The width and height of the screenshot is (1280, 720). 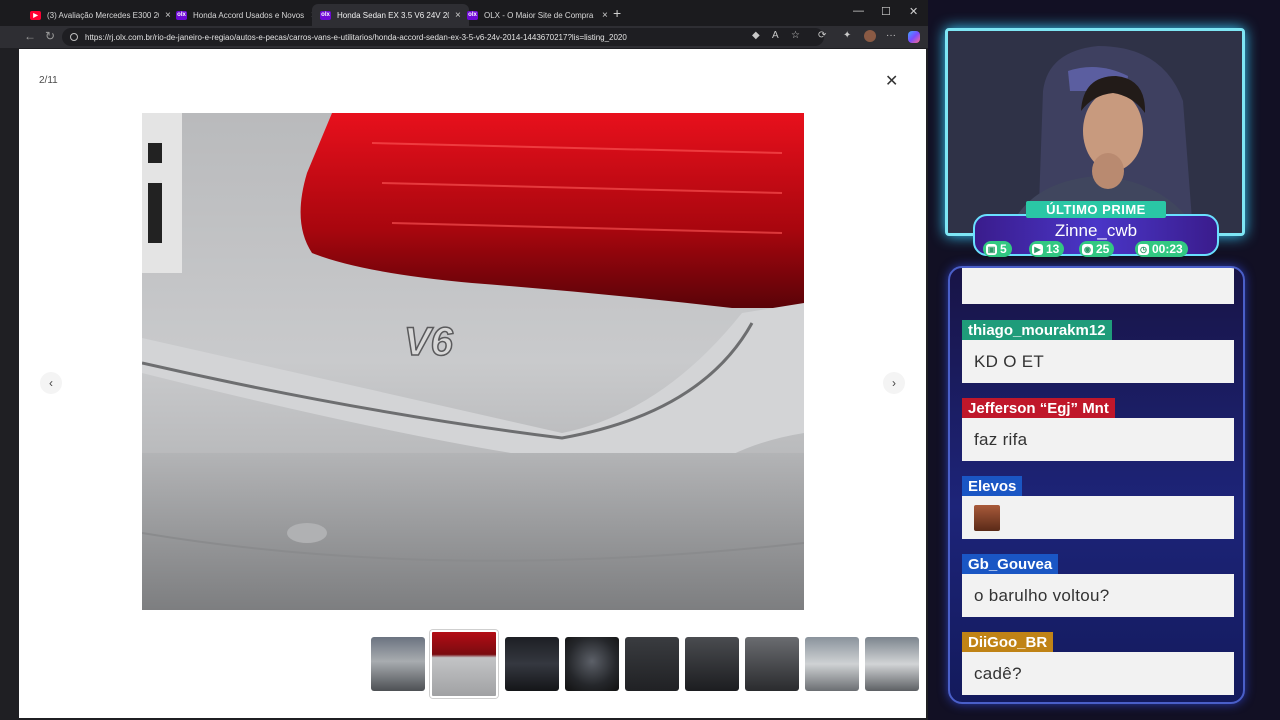 I want to click on close-tab-icon: ×, so click(x=605, y=15).